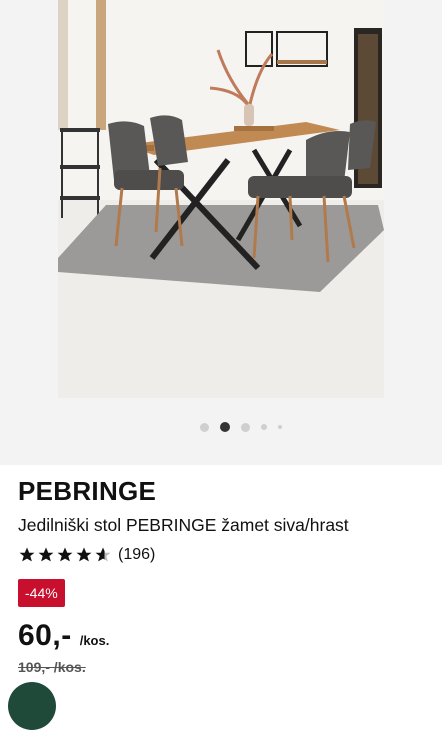 This screenshot has width=442, height=730. Describe the element at coordinates (45, 635) in the screenshot. I see `current-price: 60,-` at that location.